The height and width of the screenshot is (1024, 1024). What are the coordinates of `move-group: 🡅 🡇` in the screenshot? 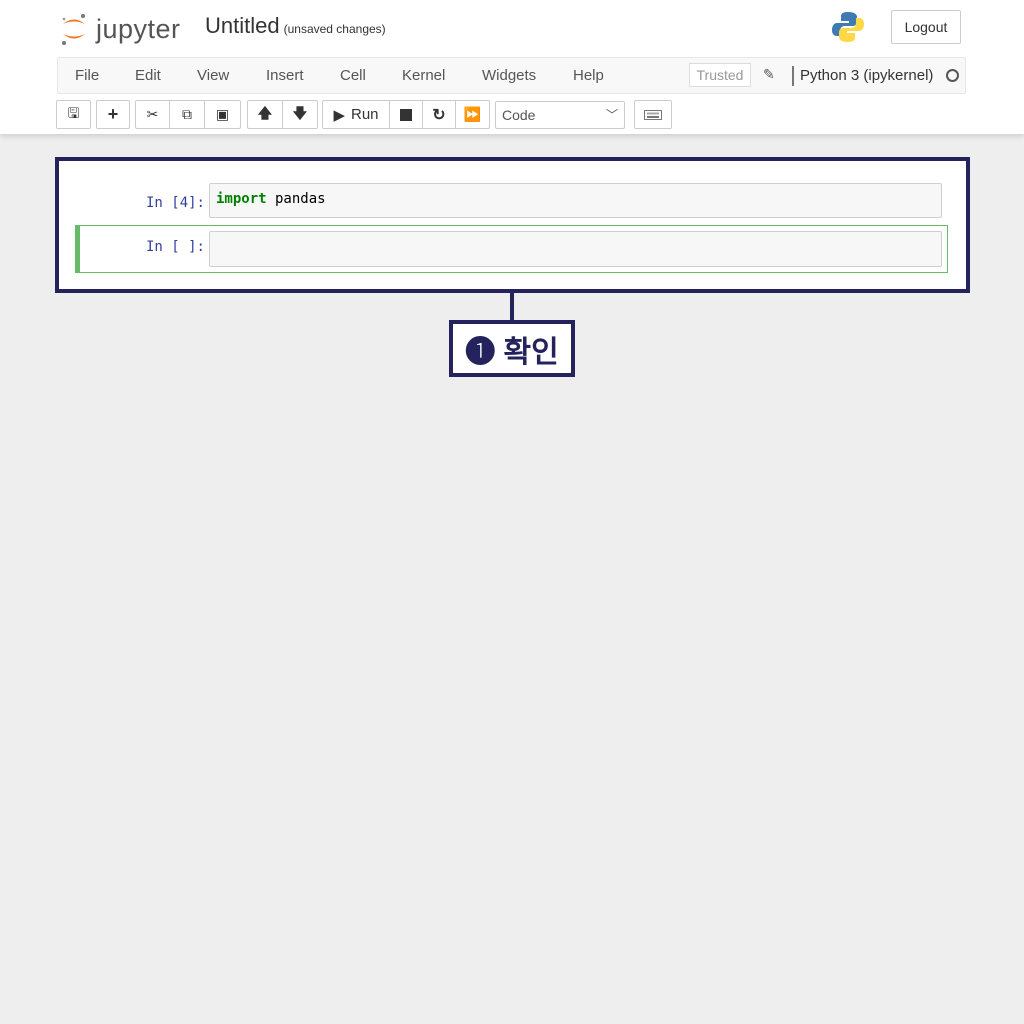 It's located at (282, 114).